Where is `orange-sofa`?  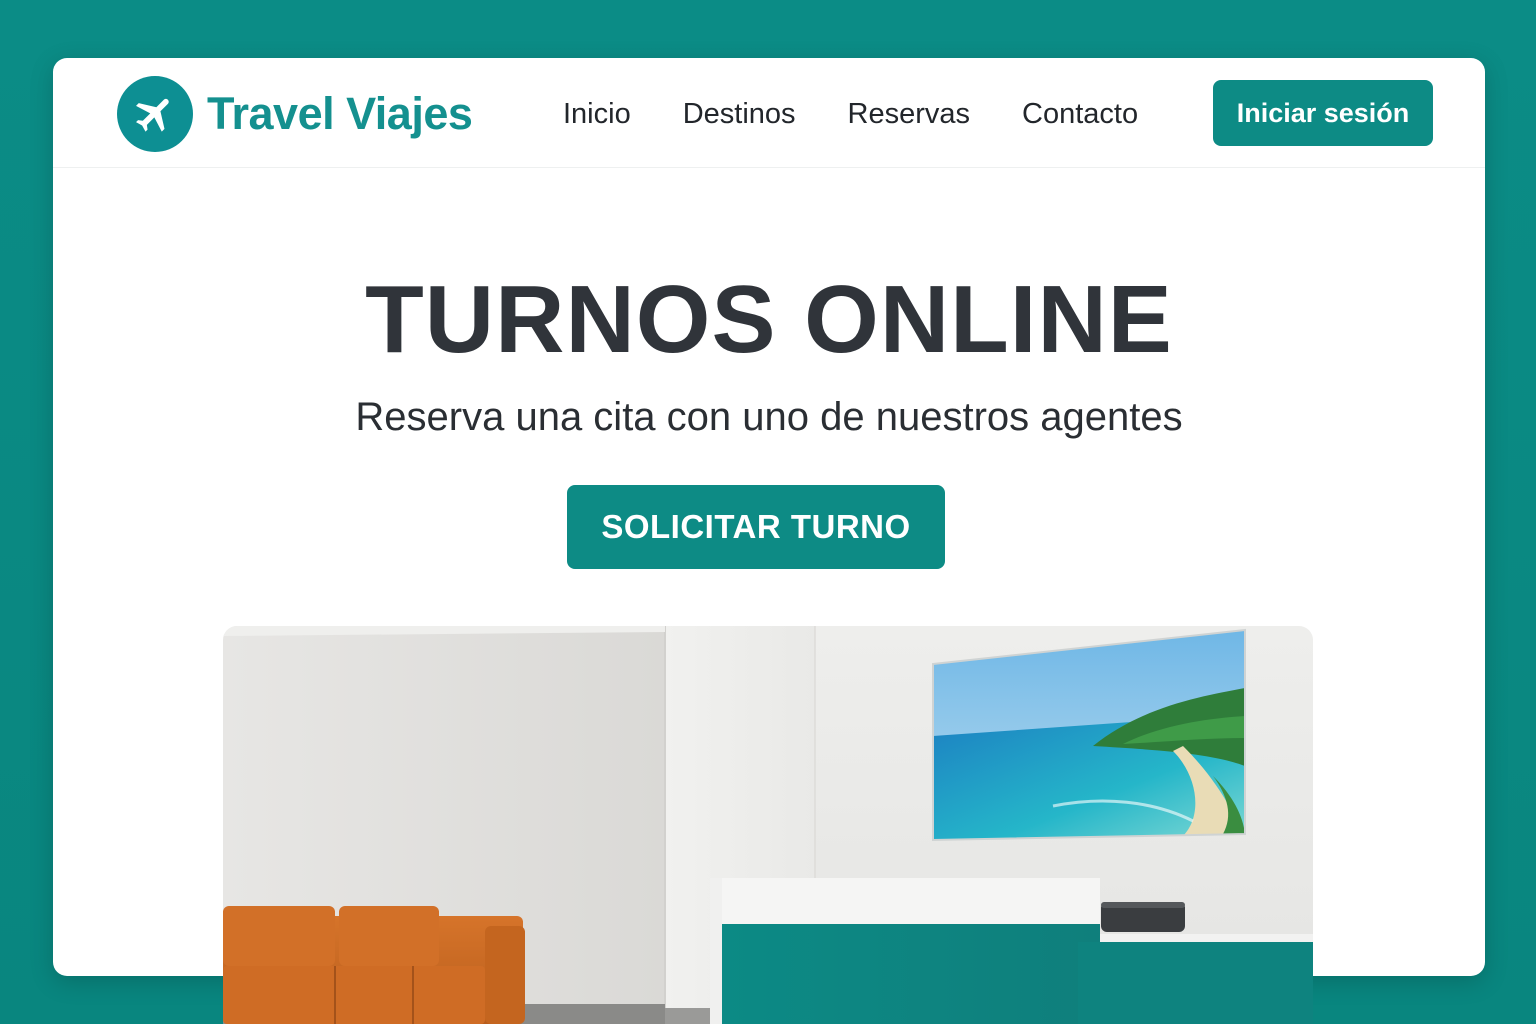 orange-sofa is located at coordinates (374, 965).